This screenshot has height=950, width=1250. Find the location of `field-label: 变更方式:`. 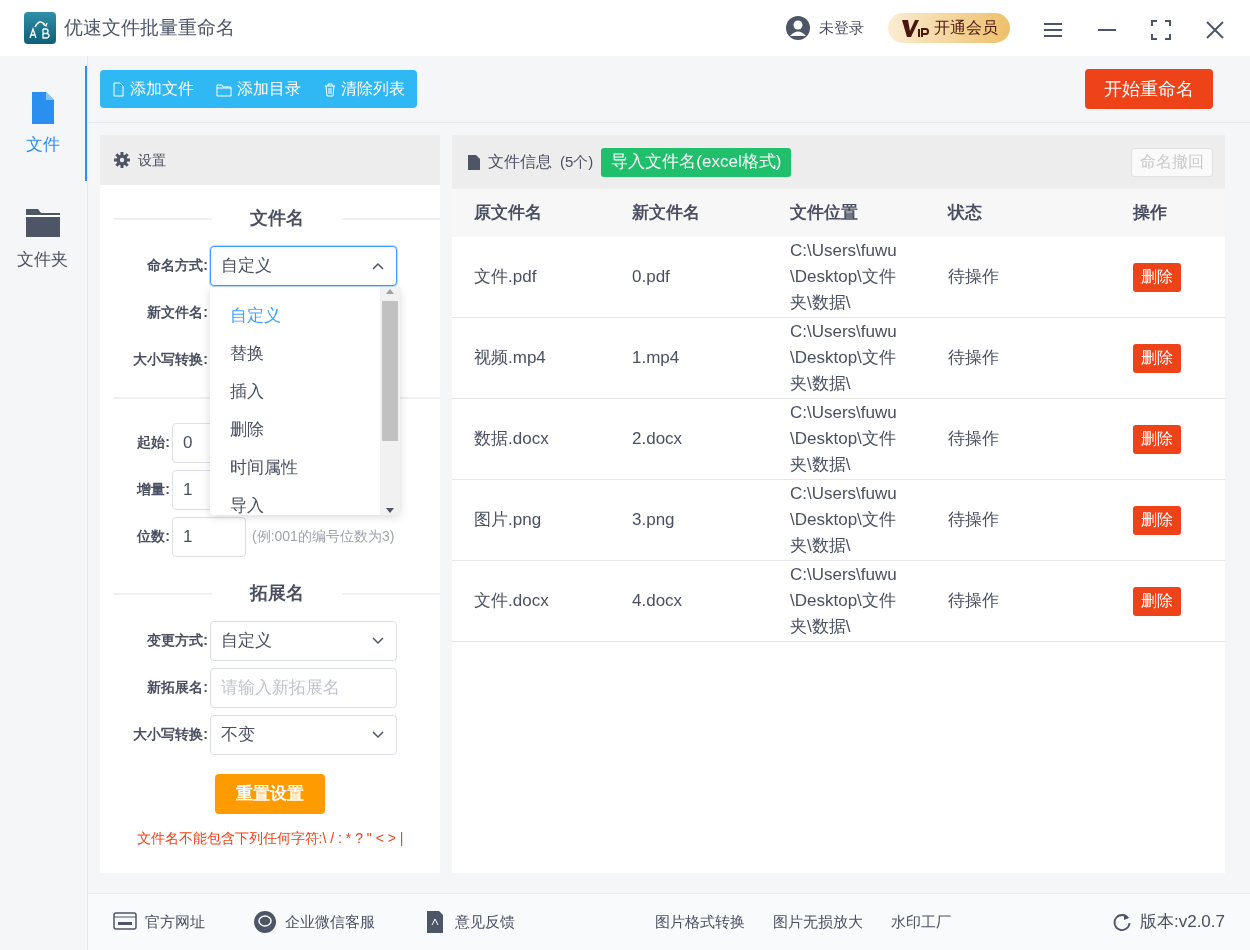

field-label: 变更方式: is located at coordinates (177, 640).